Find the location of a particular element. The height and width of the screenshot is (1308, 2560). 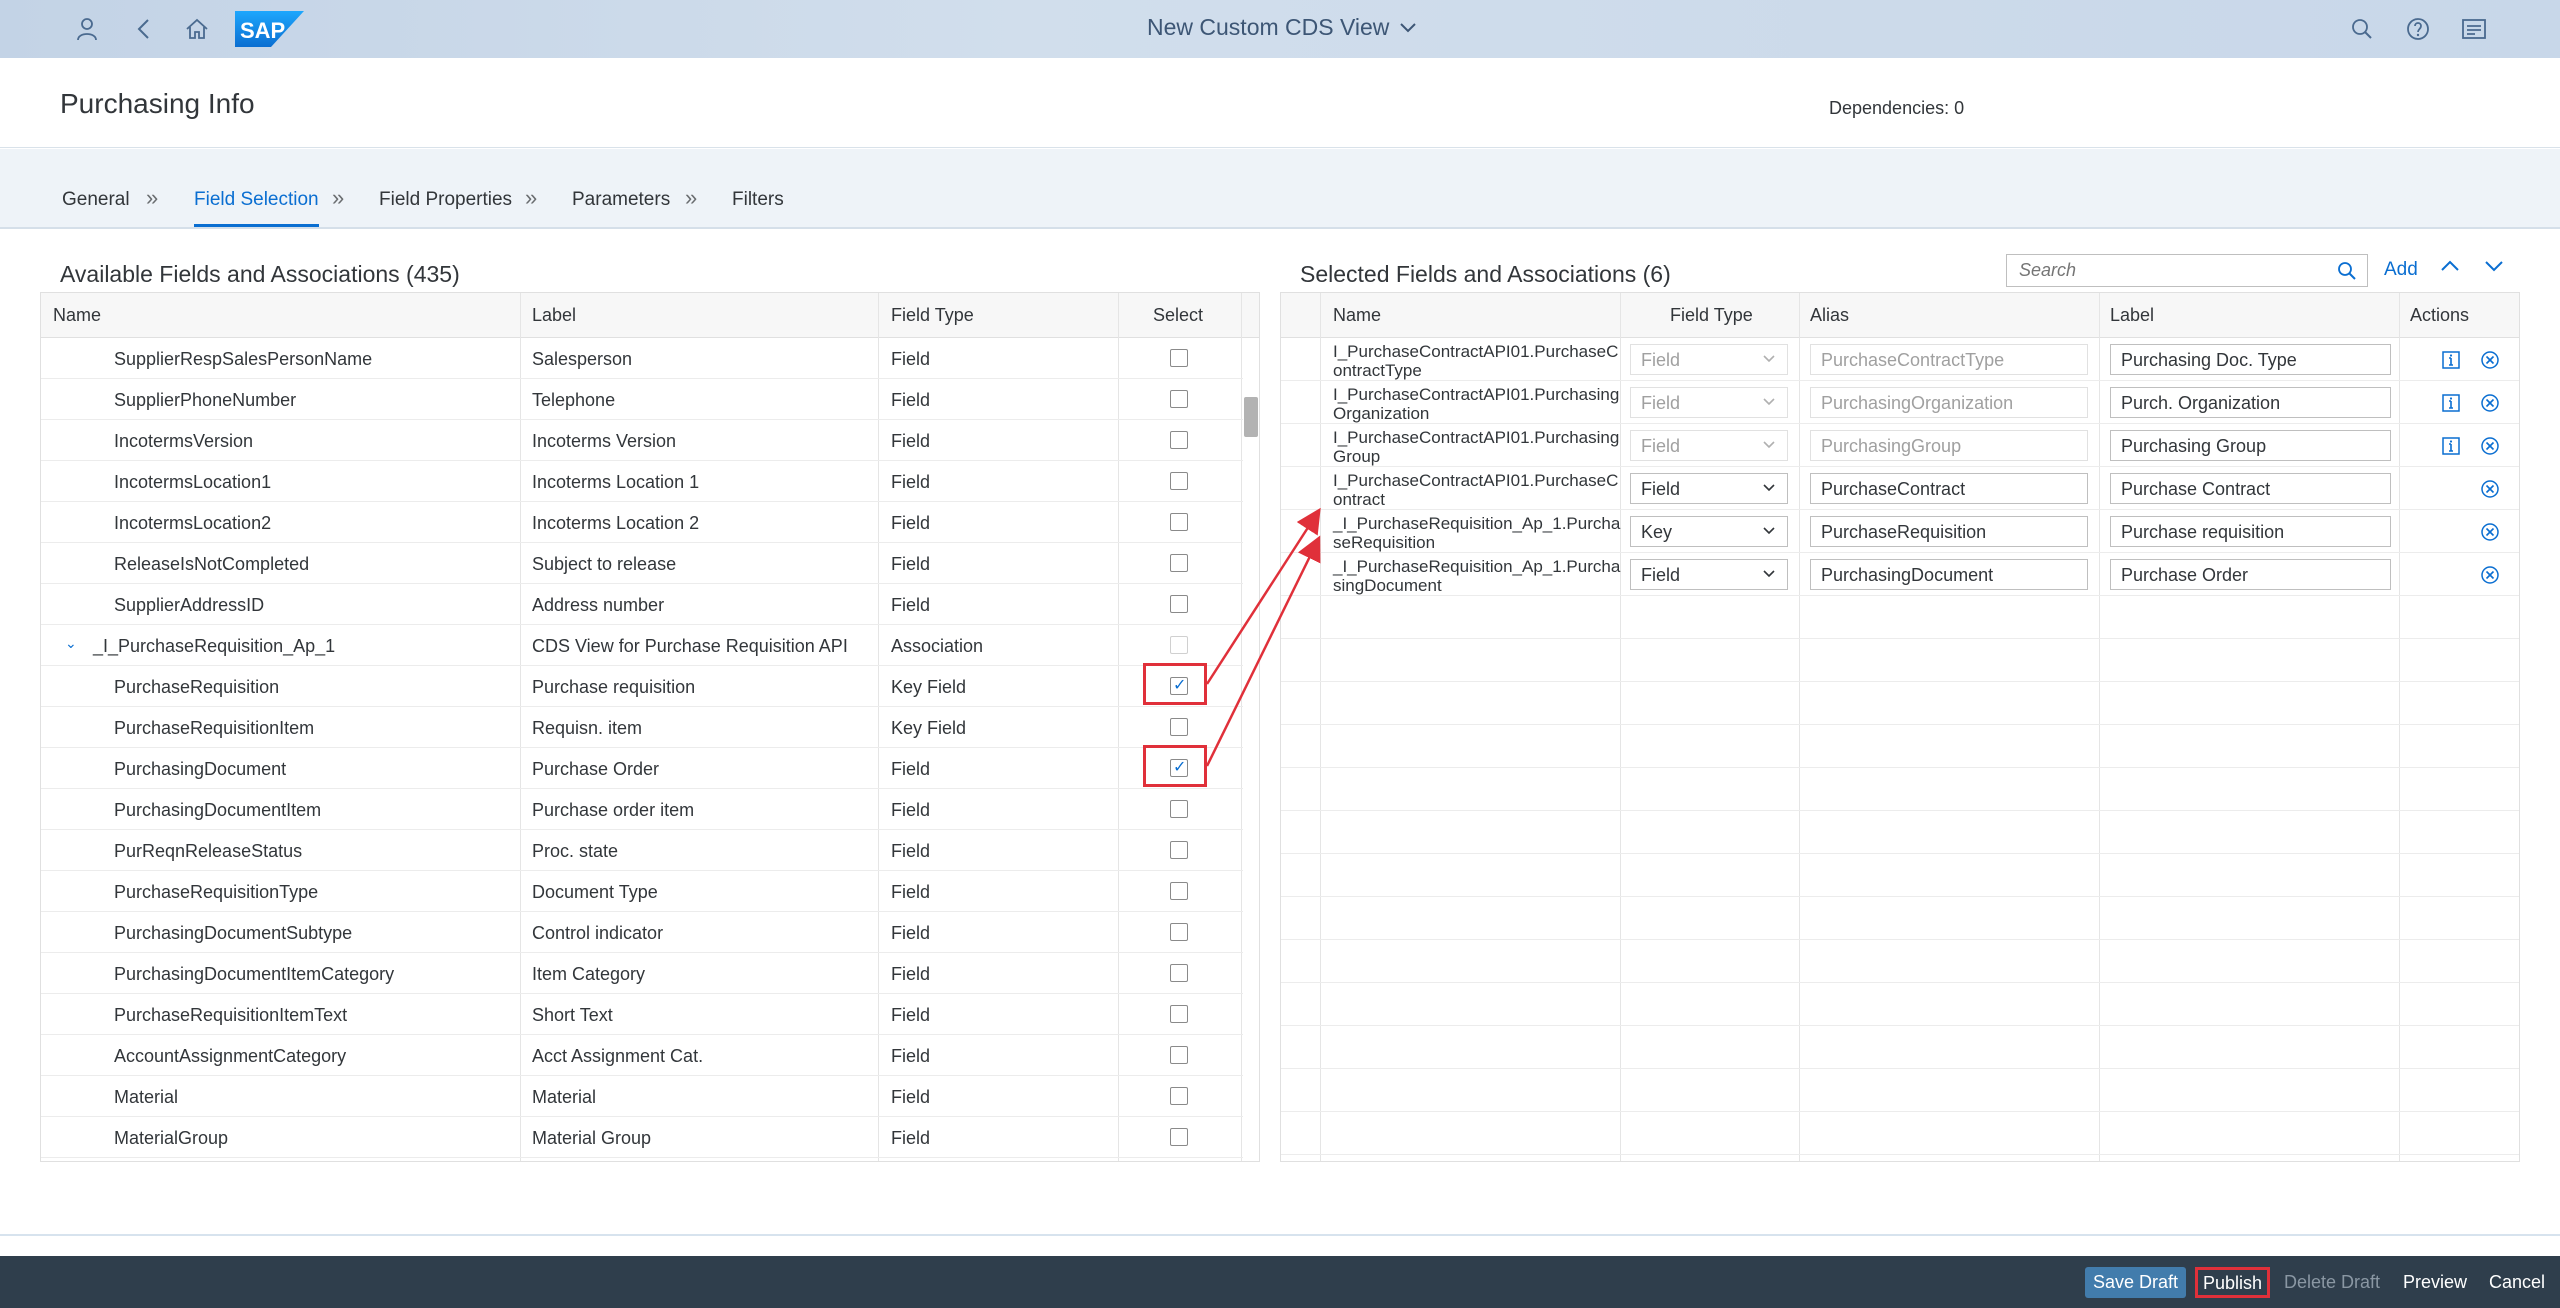

column-header-alias: Alias is located at coordinates (1829, 315).